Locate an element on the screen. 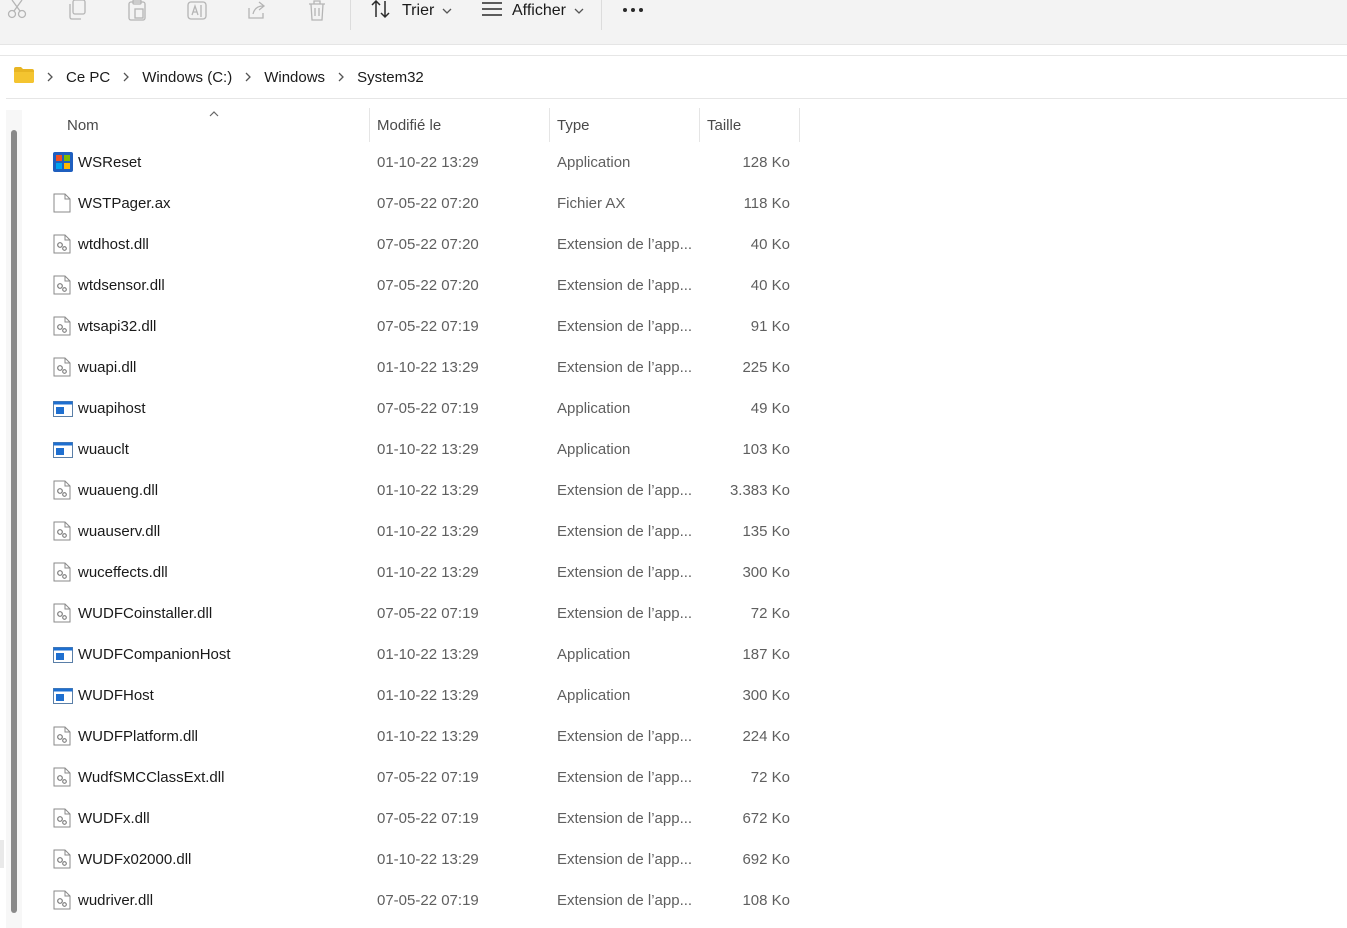 The width and height of the screenshot is (1347, 928). file-name: WUDFCompanionHost is located at coordinates (154, 654).